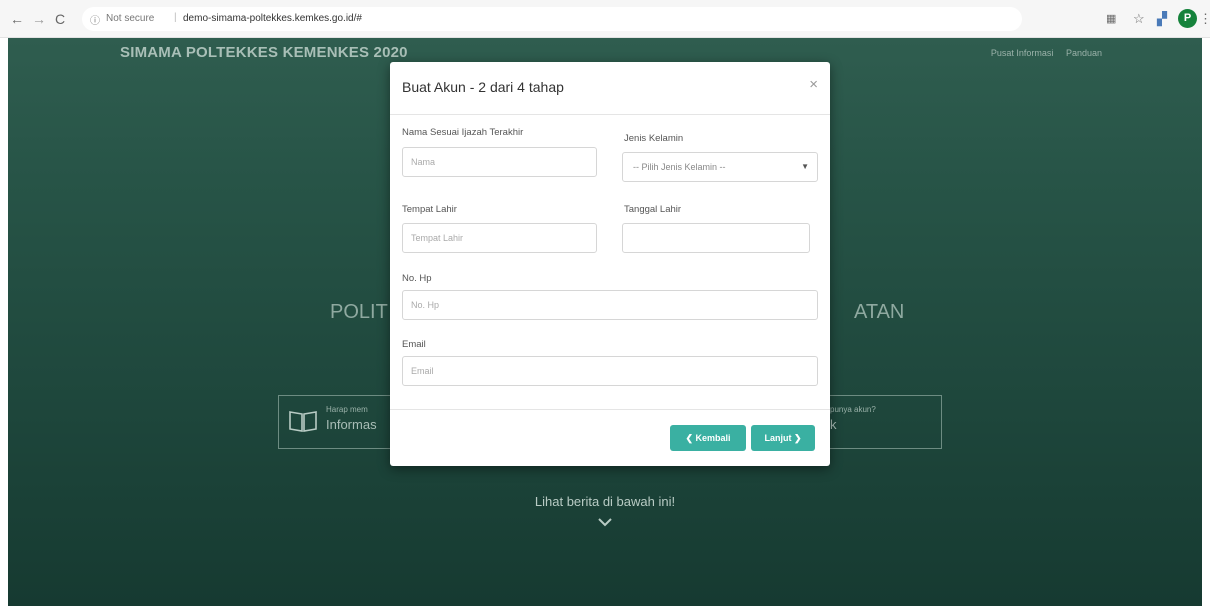  What do you see at coordinates (130, 18) in the screenshot?
I see `security-status: Not secure` at bounding box center [130, 18].